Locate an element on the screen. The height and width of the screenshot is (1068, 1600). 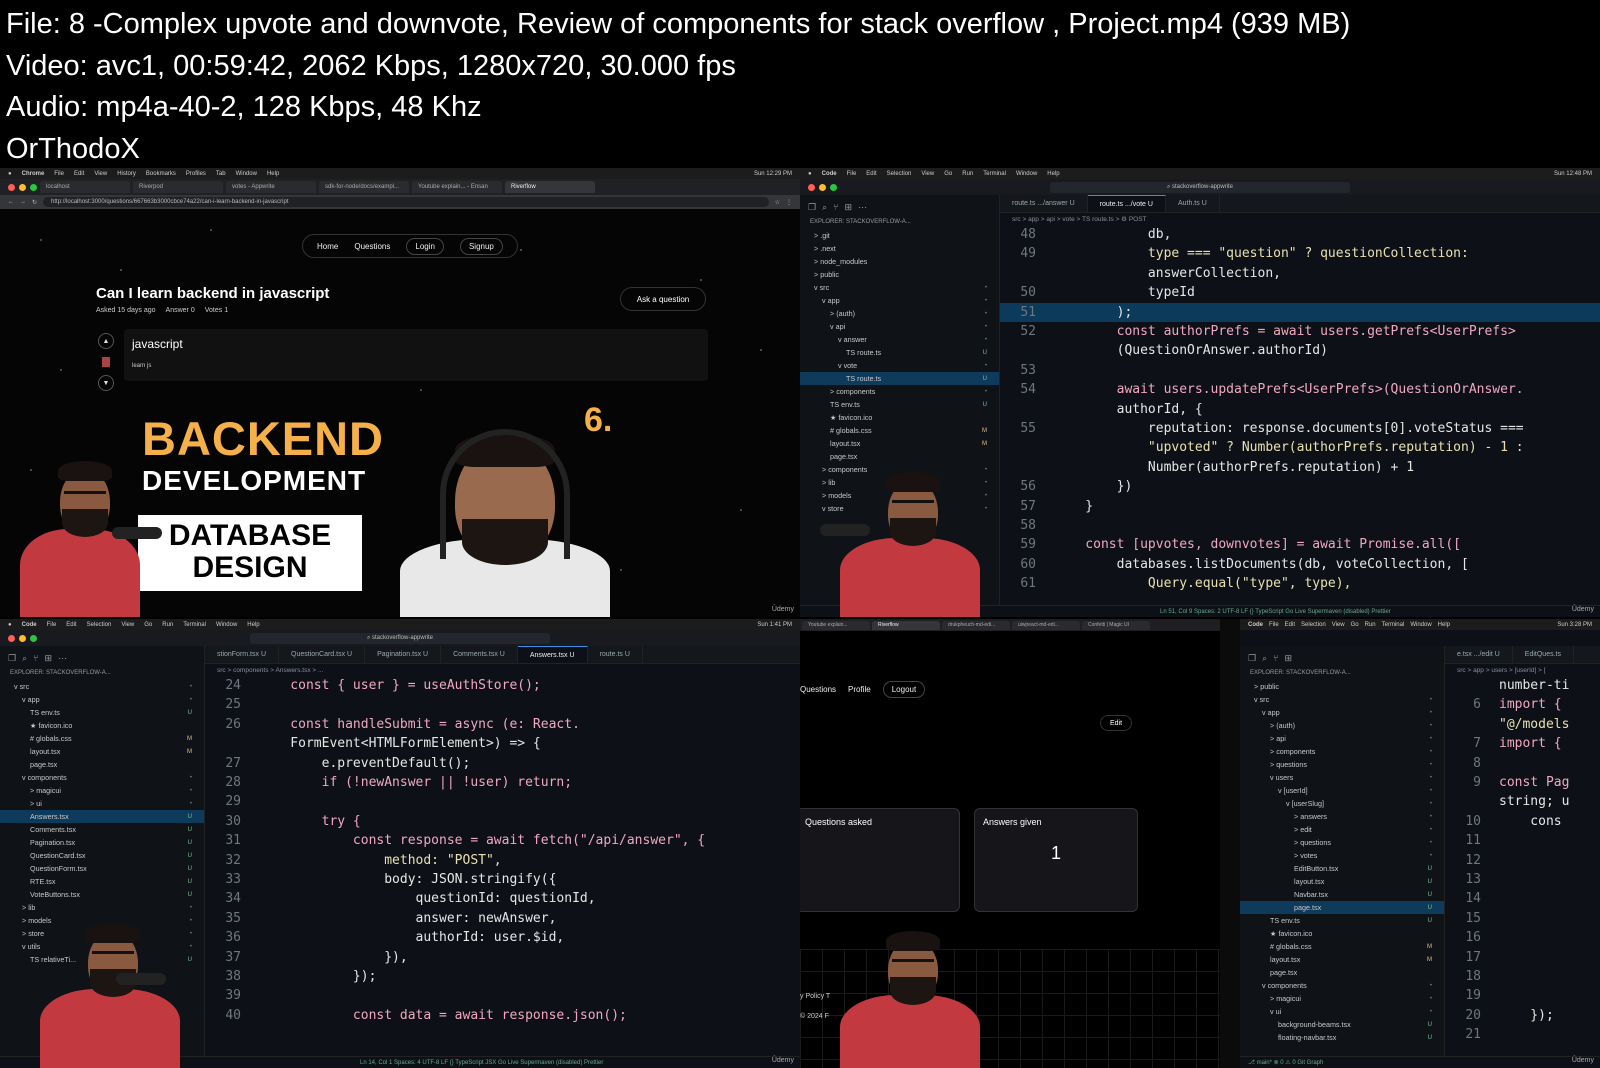
downvote-button: ▼ is located at coordinates (106, 383).